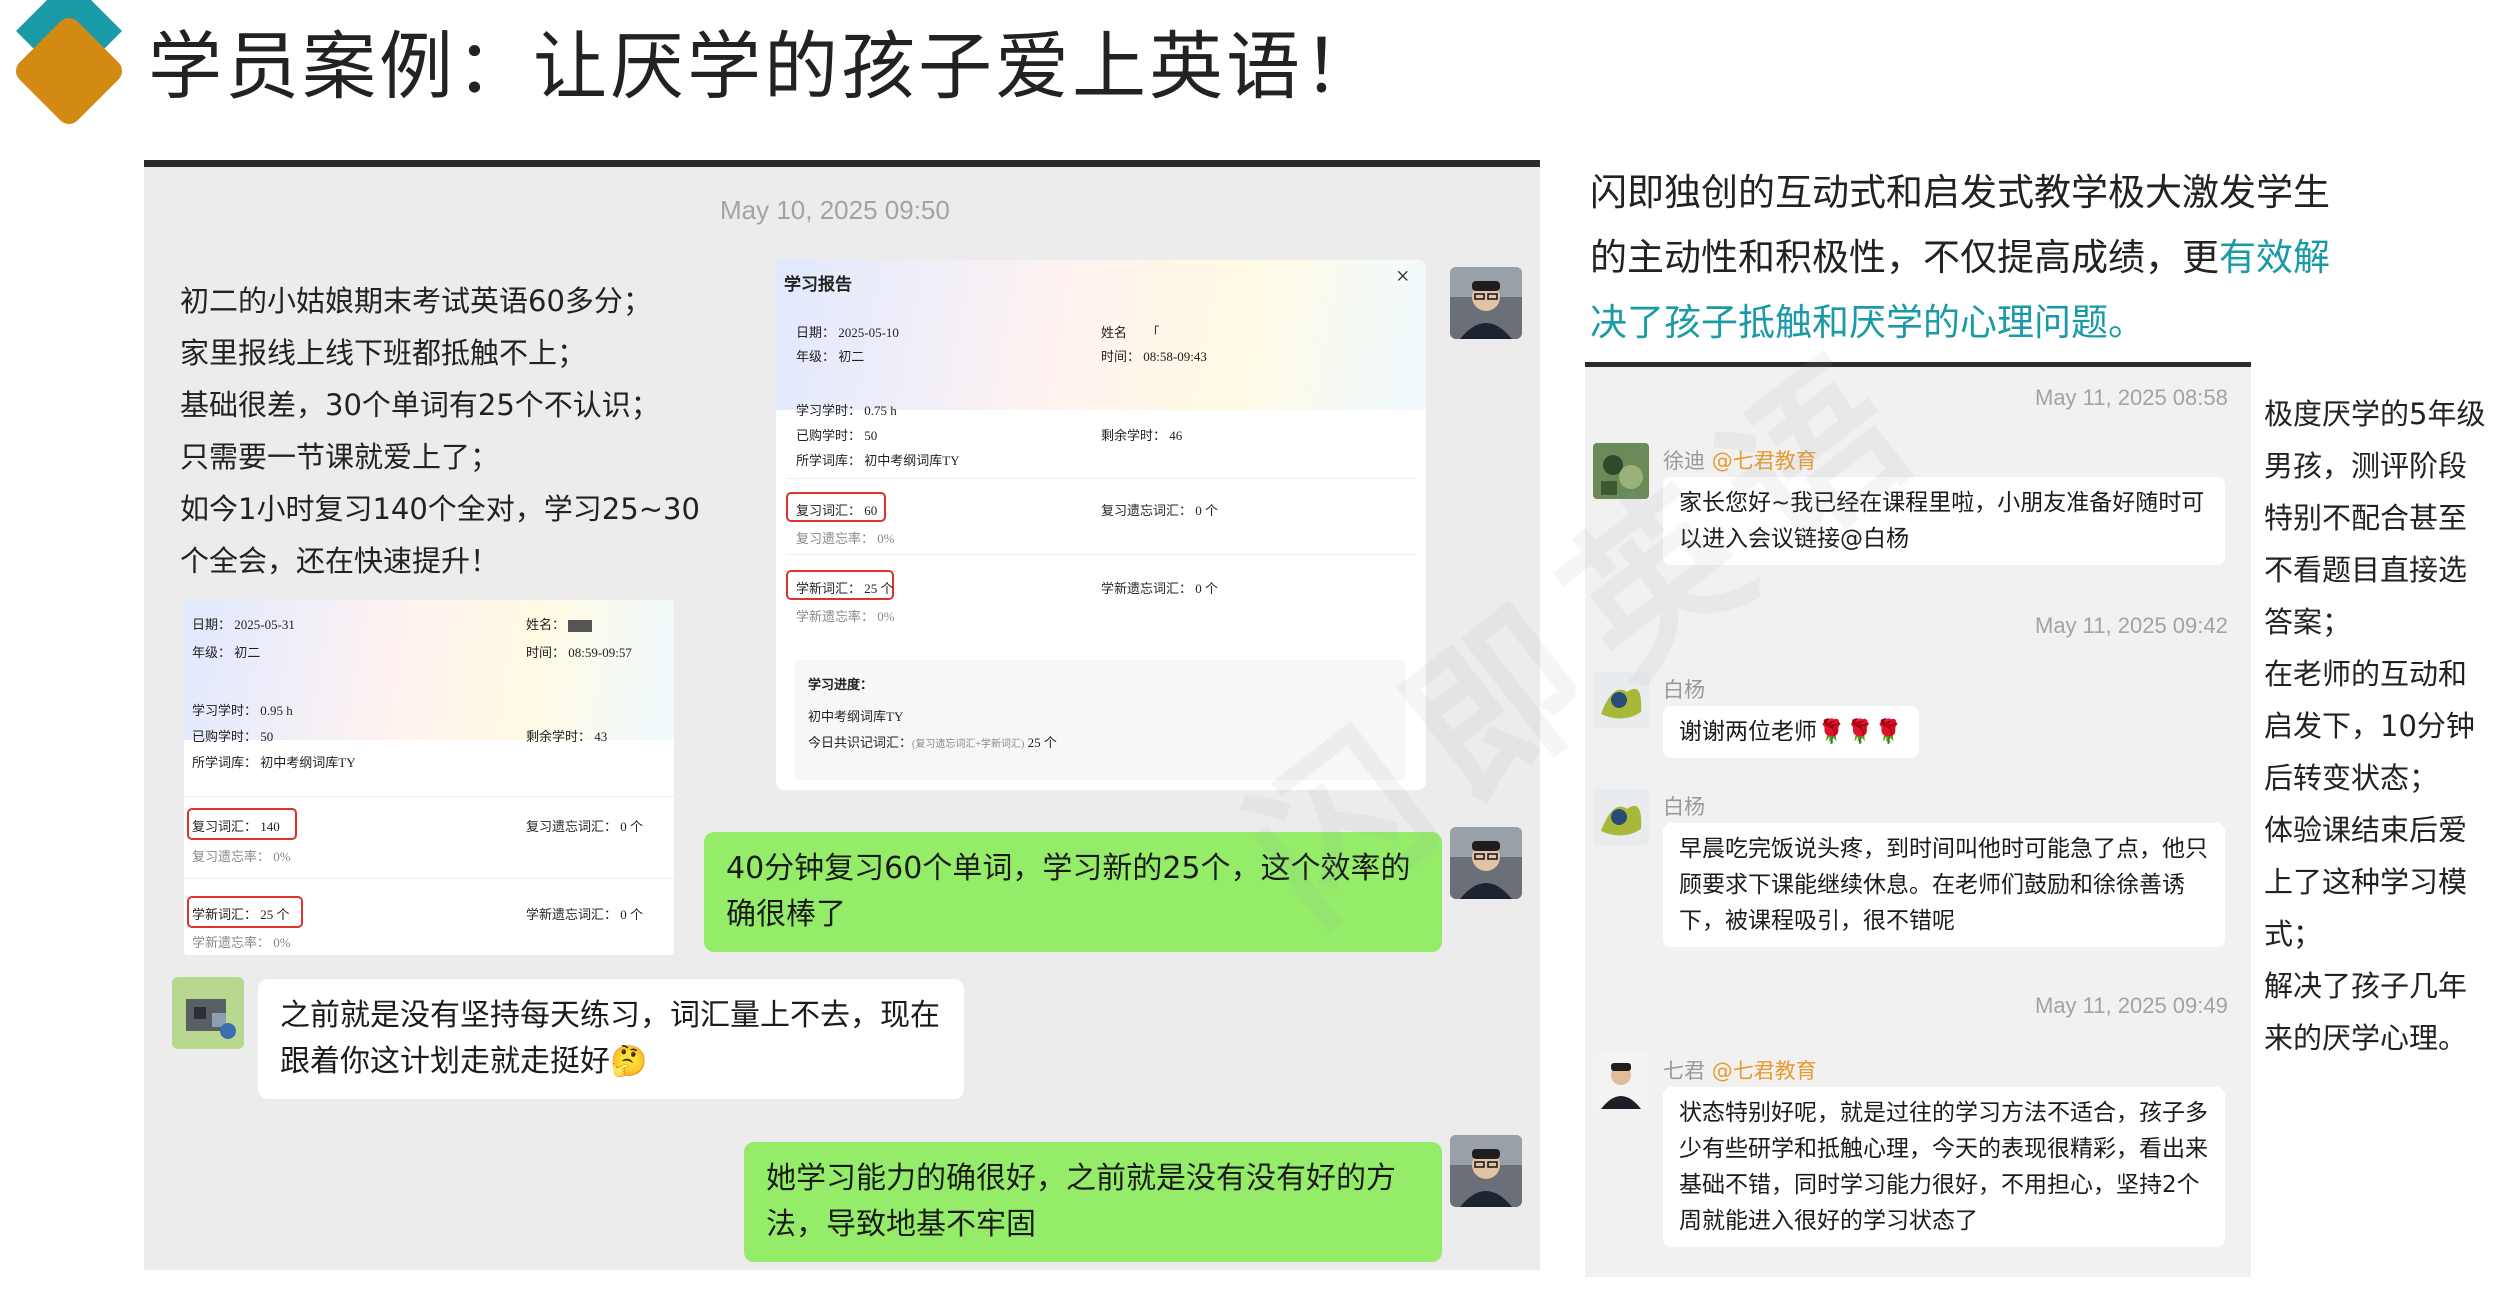 Image resolution: width=2512 pixels, height=1308 pixels. I want to click on brand-logo, so click(69, 67).